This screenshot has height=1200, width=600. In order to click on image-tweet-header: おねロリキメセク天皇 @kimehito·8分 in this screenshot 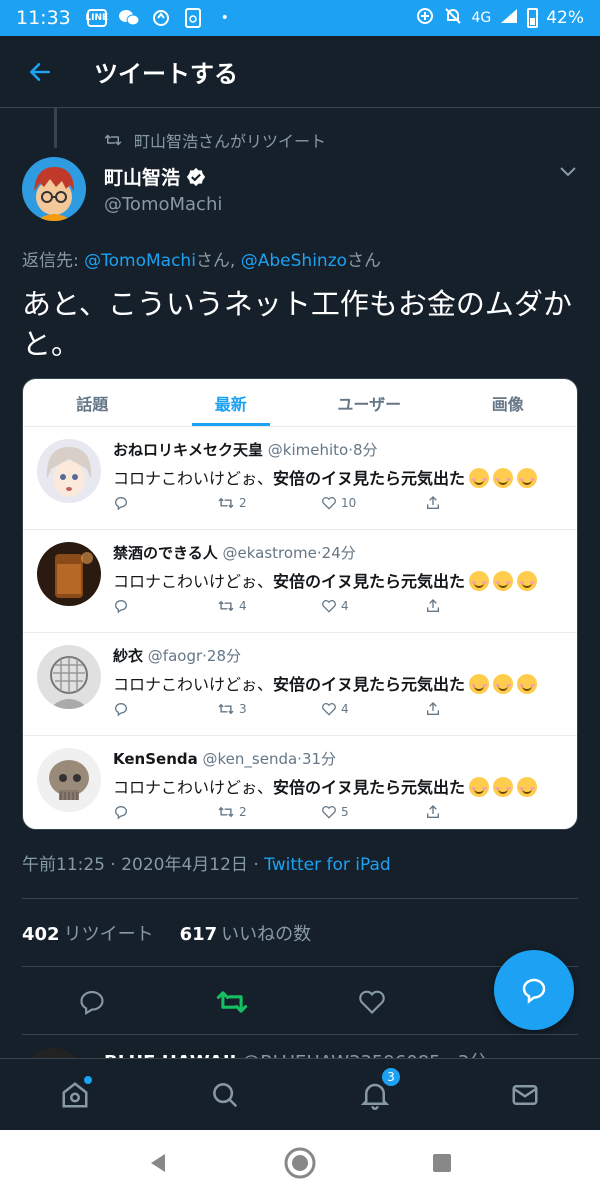, I will do `click(245, 450)`.